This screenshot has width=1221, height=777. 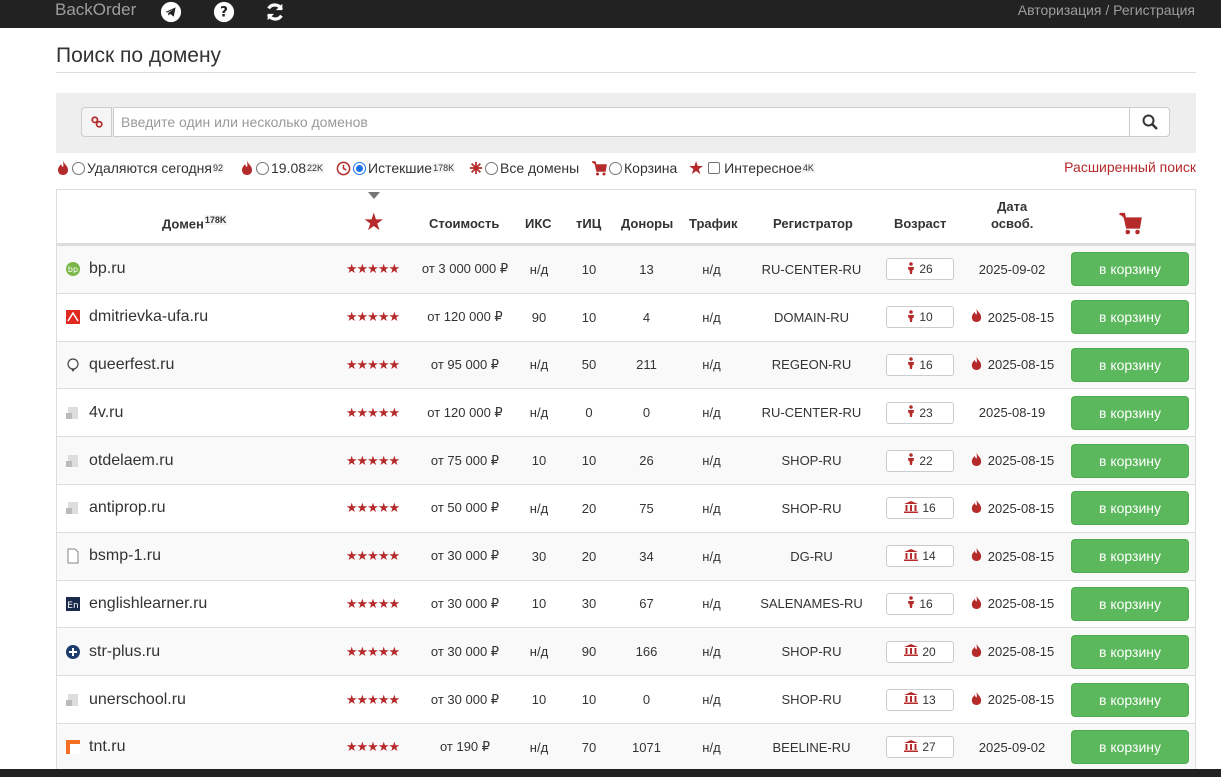 I want to click on header-iks: ИКС, so click(x=538, y=223).